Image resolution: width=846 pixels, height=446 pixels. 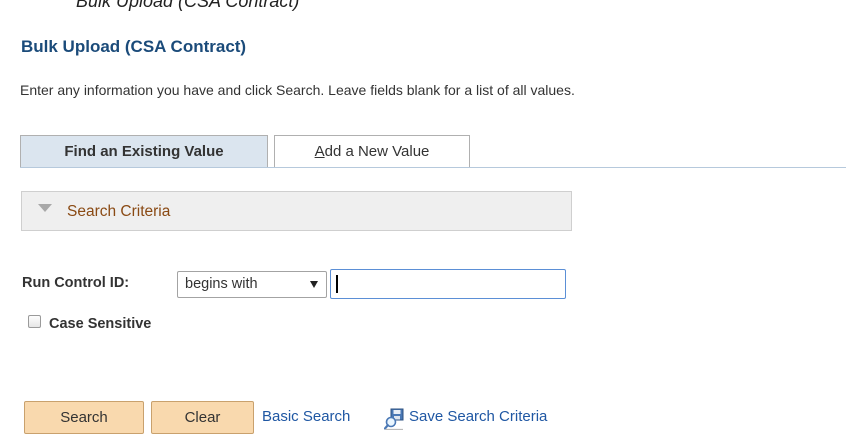 I want to click on basic-search-link: Basic Search, so click(x=306, y=416).